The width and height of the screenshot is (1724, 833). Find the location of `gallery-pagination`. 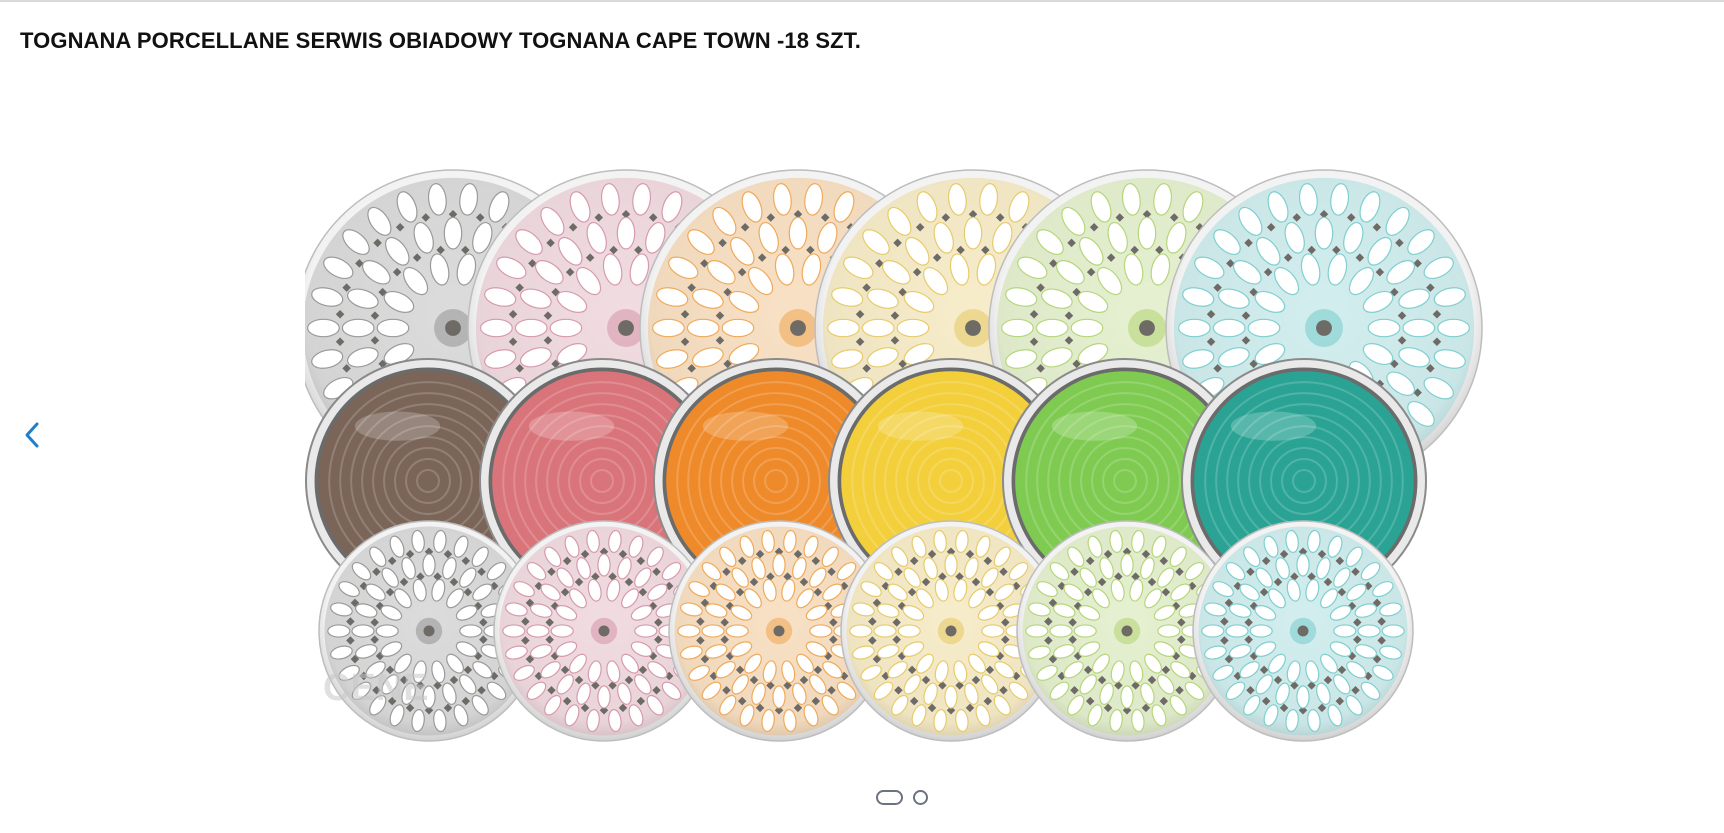

gallery-pagination is located at coordinates (902, 797).